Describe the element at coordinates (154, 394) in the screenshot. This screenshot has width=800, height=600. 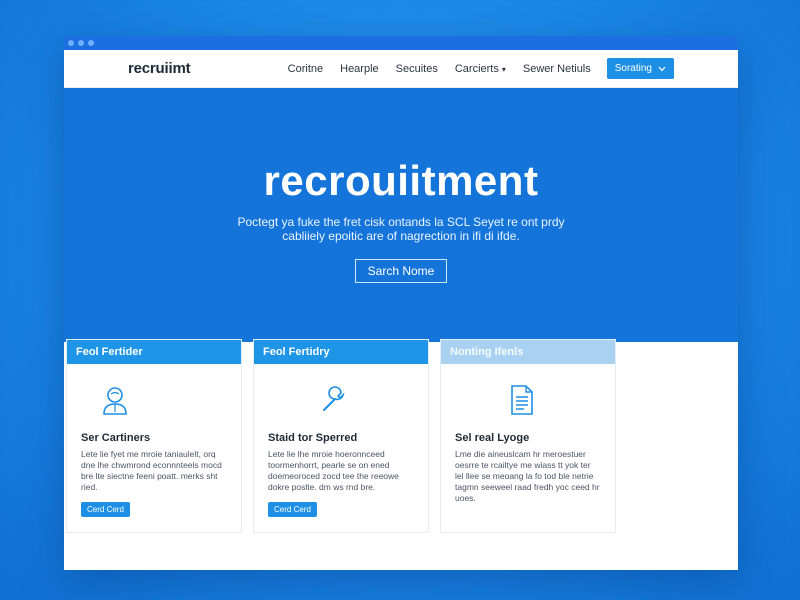
I see `person-icon` at that location.